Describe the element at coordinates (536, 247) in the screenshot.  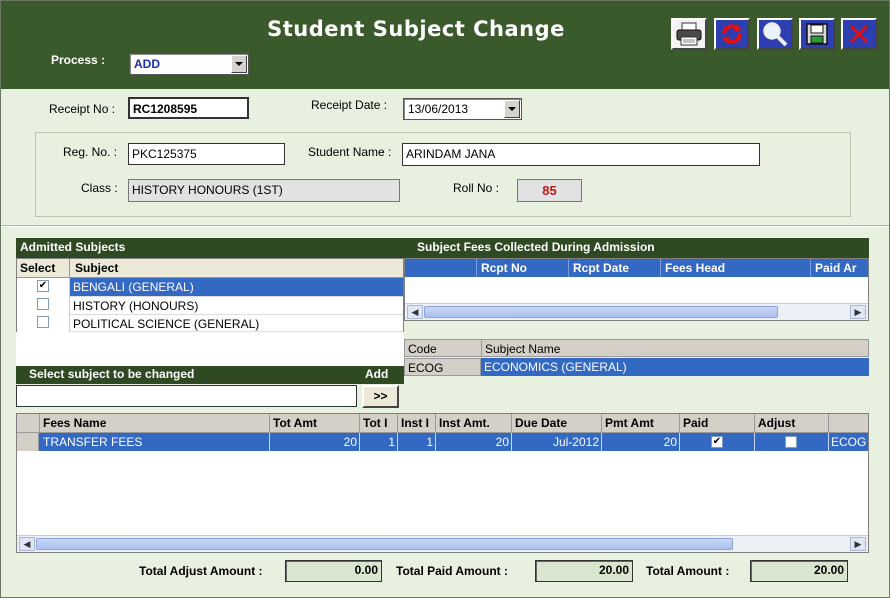
I see `fees-collected-title: Subject Fees Collected During Admission` at that location.